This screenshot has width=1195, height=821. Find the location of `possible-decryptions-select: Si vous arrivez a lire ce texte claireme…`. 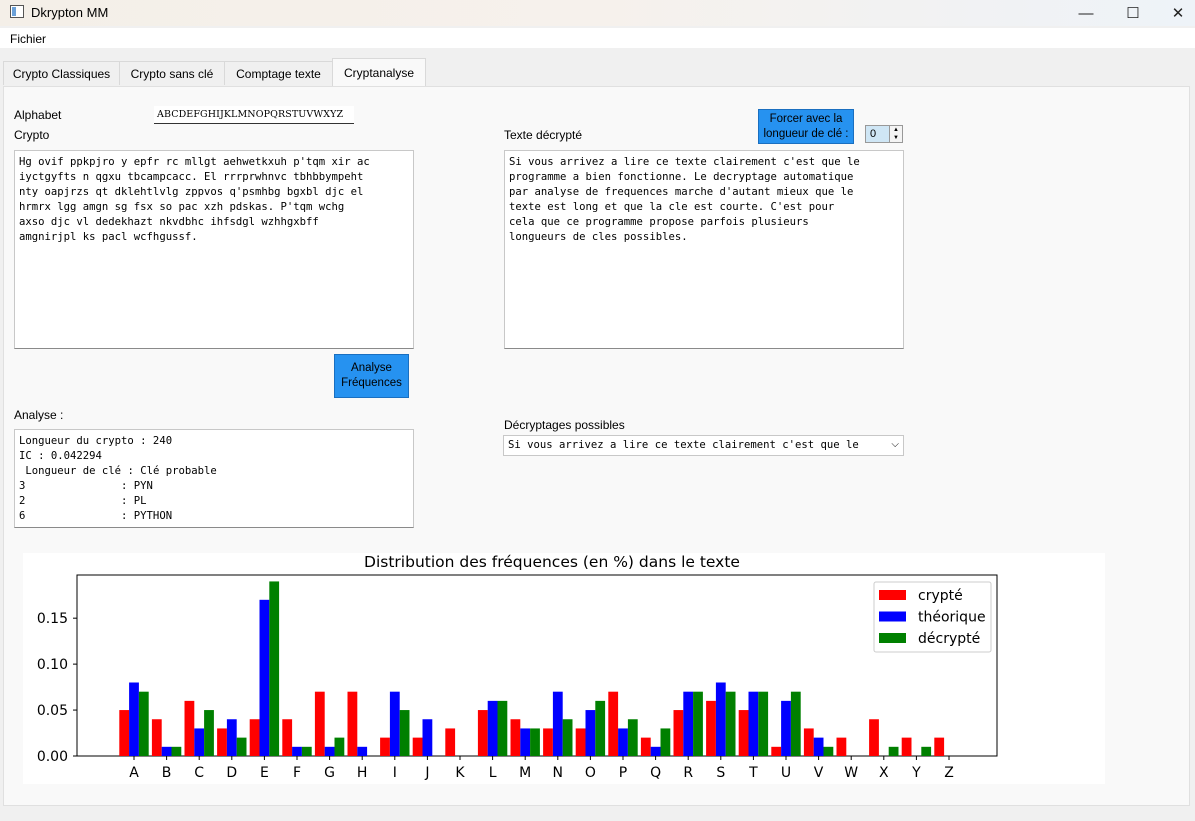

possible-decryptions-select: Si vous arrivez a lire ce texte claireme… is located at coordinates (703, 445).